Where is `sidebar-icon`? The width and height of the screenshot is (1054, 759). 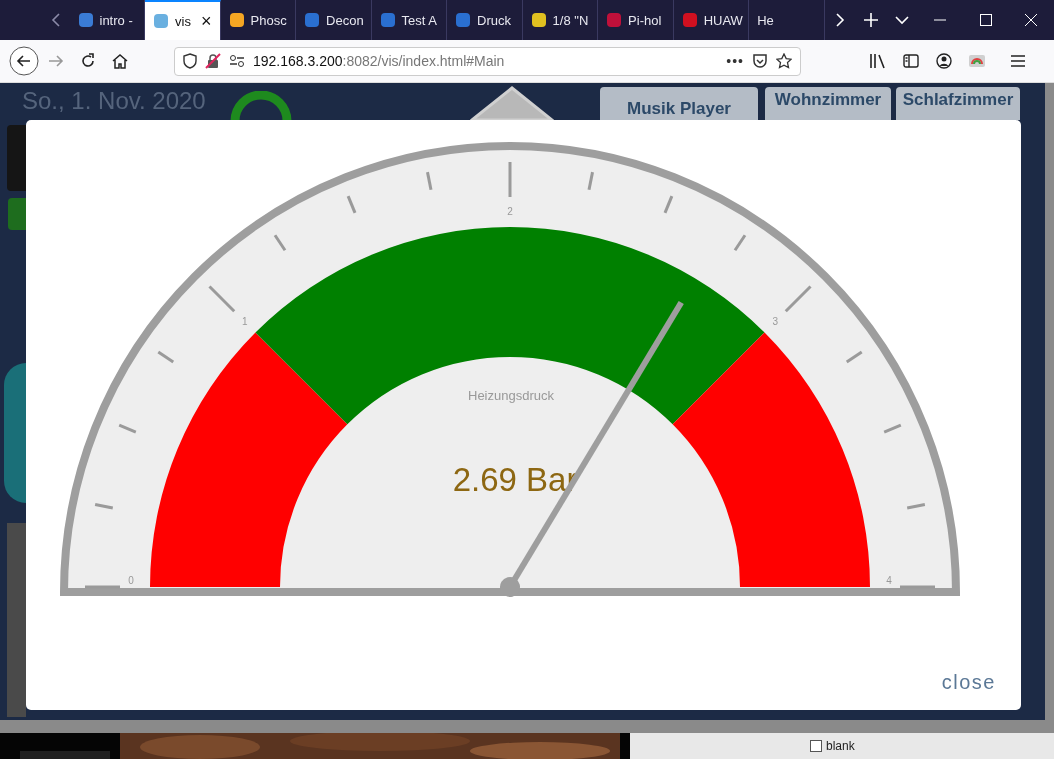
sidebar-icon is located at coordinates (910, 61).